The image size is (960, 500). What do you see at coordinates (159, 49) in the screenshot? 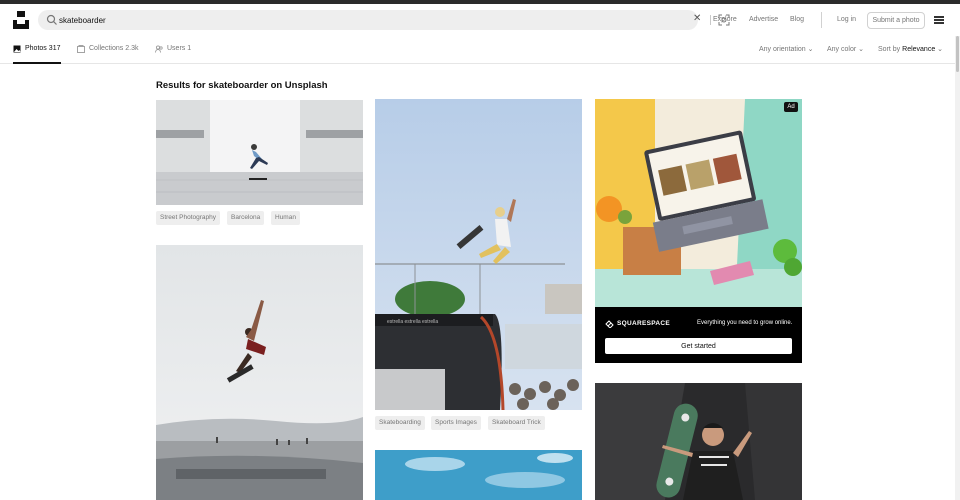
I see `users-icon` at bounding box center [159, 49].